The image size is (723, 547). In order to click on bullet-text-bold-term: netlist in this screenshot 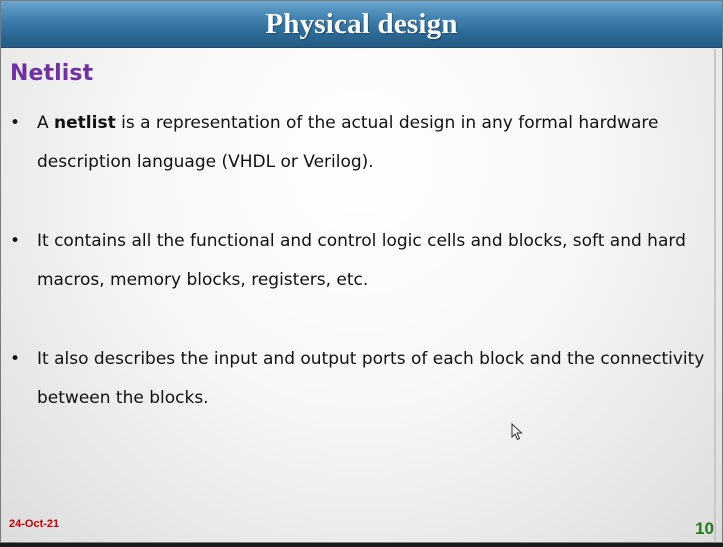, I will do `click(85, 123)`.